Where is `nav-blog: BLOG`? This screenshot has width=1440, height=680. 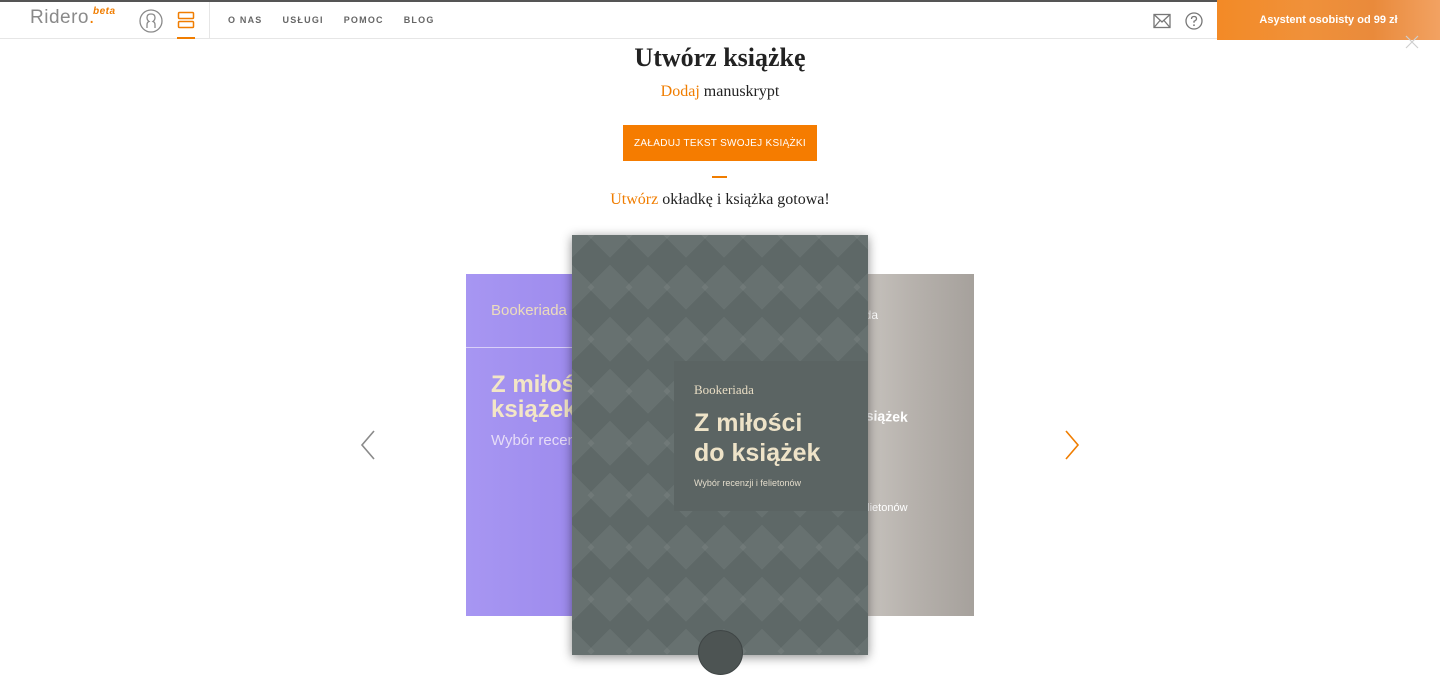
nav-blog: BLOG is located at coordinates (419, 20).